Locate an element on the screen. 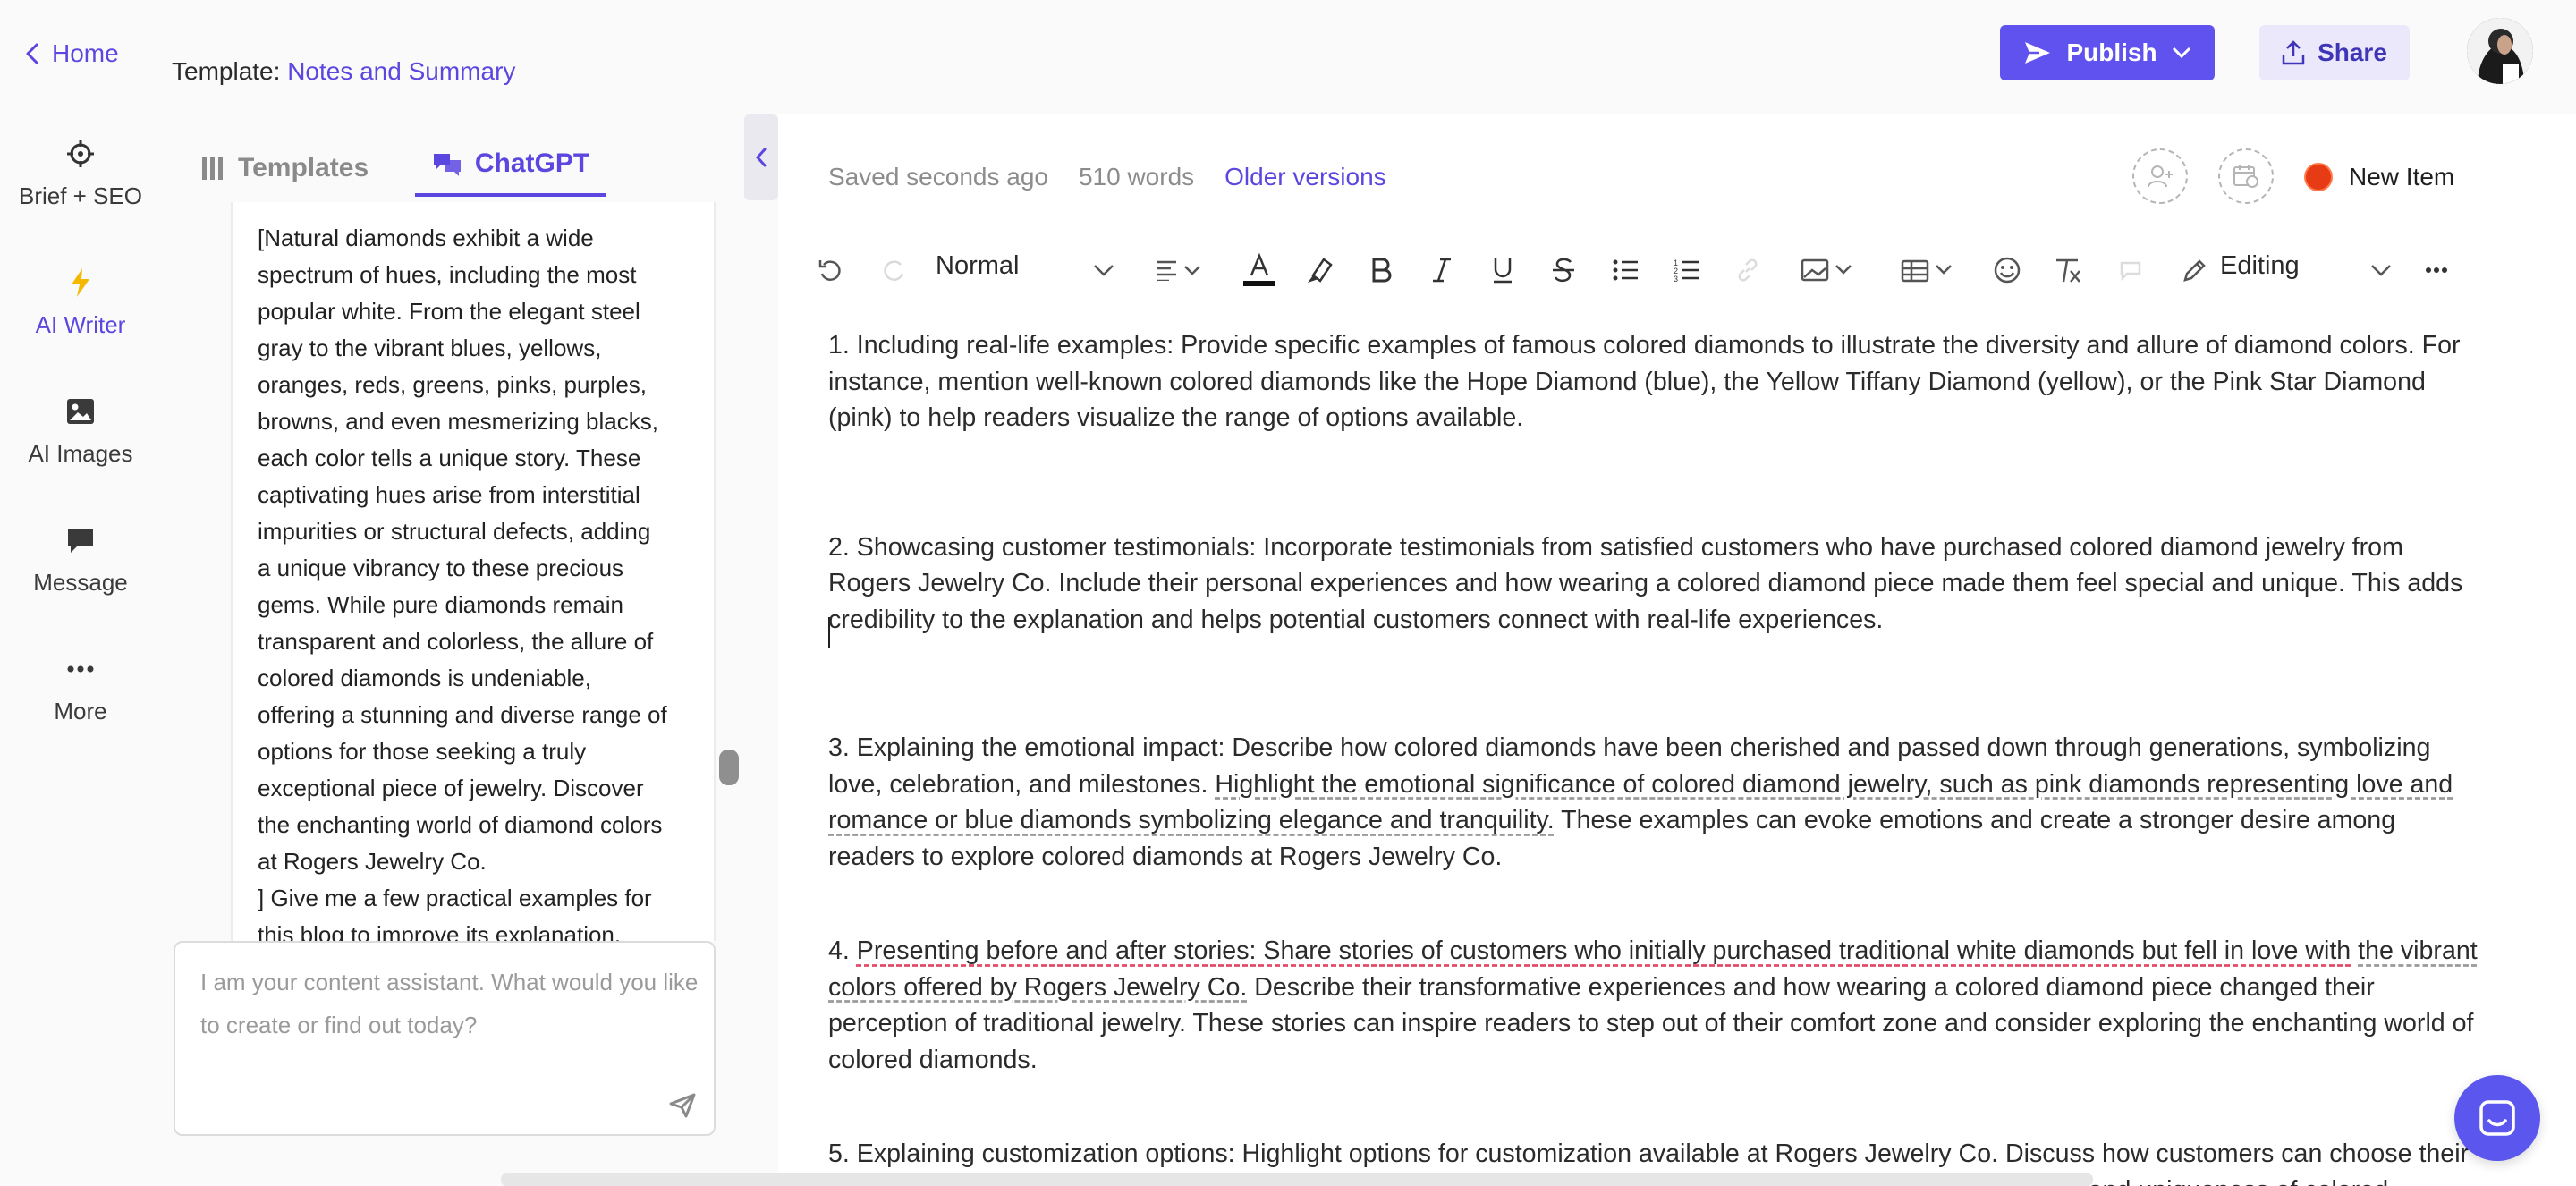  rail-item-ai-writer: AI Writer is located at coordinates (80, 302).